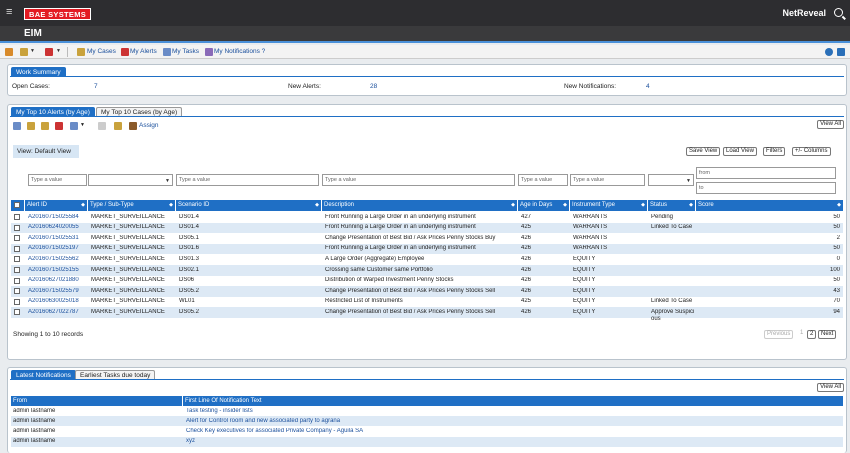 This screenshot has height=453, width=850. I want to click on notification-text-link: xyz, so click(511, 441).